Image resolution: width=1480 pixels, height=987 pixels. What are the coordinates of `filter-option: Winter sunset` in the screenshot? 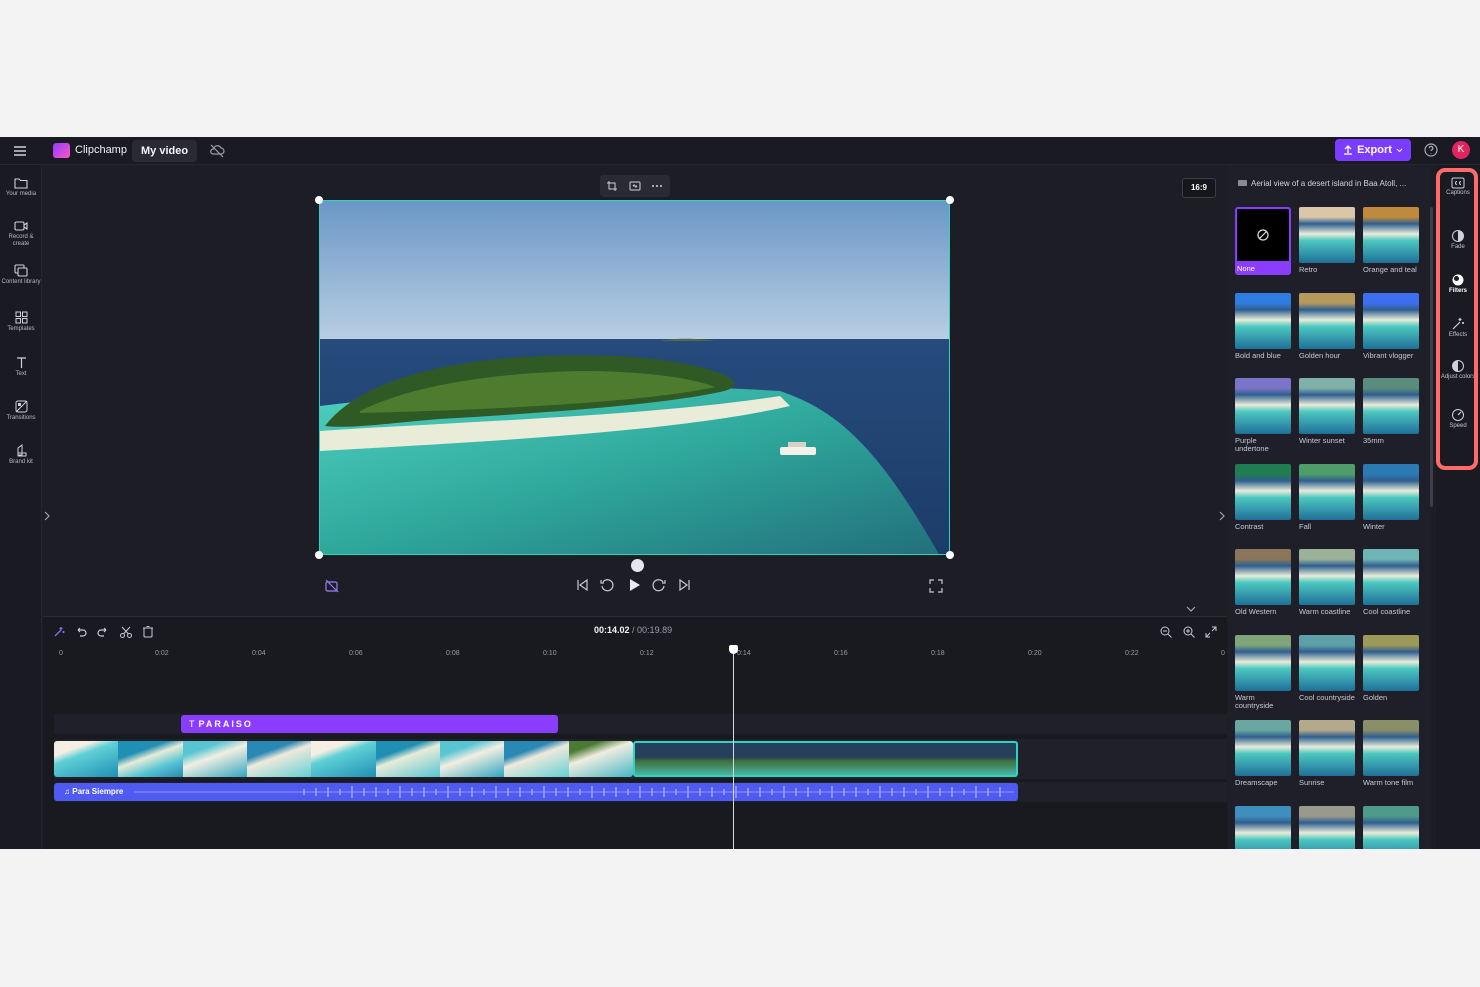 It's located at (1327, 411).